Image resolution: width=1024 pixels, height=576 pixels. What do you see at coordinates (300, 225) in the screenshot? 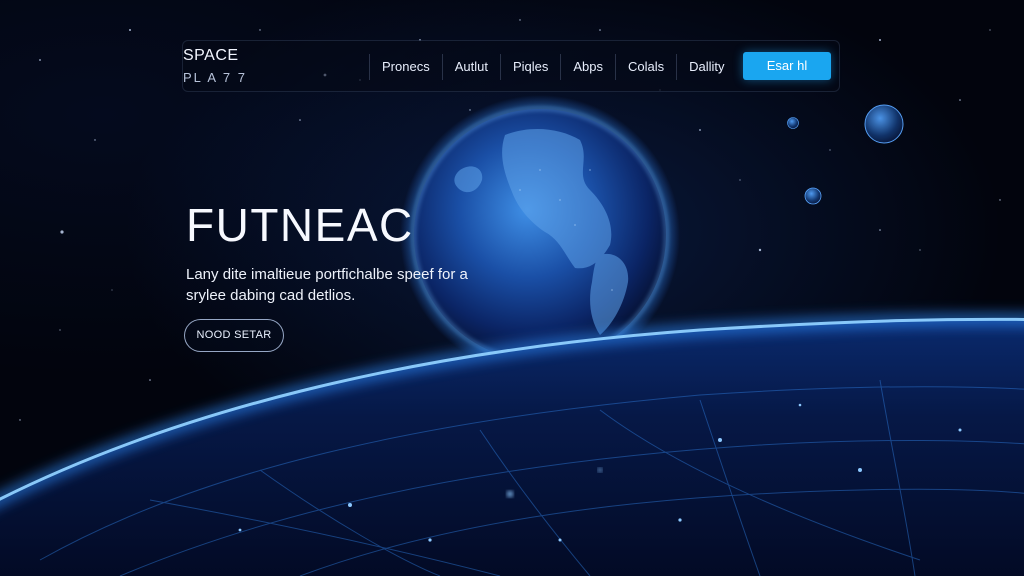
I see `hero-title: FUTNEAC` at bounding box center [300, 225].